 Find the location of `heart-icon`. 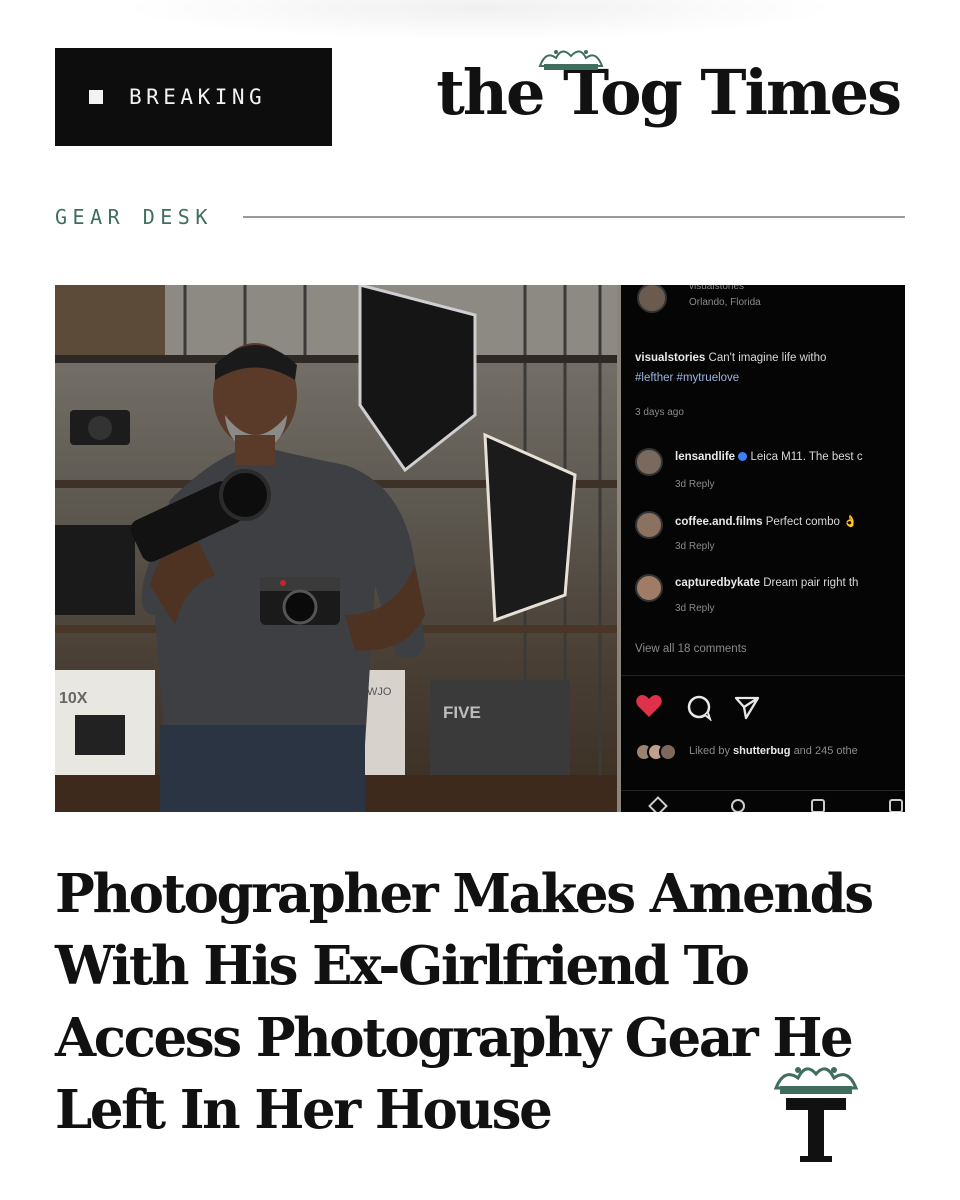

heart-icon is located at coordinates (649, 706).